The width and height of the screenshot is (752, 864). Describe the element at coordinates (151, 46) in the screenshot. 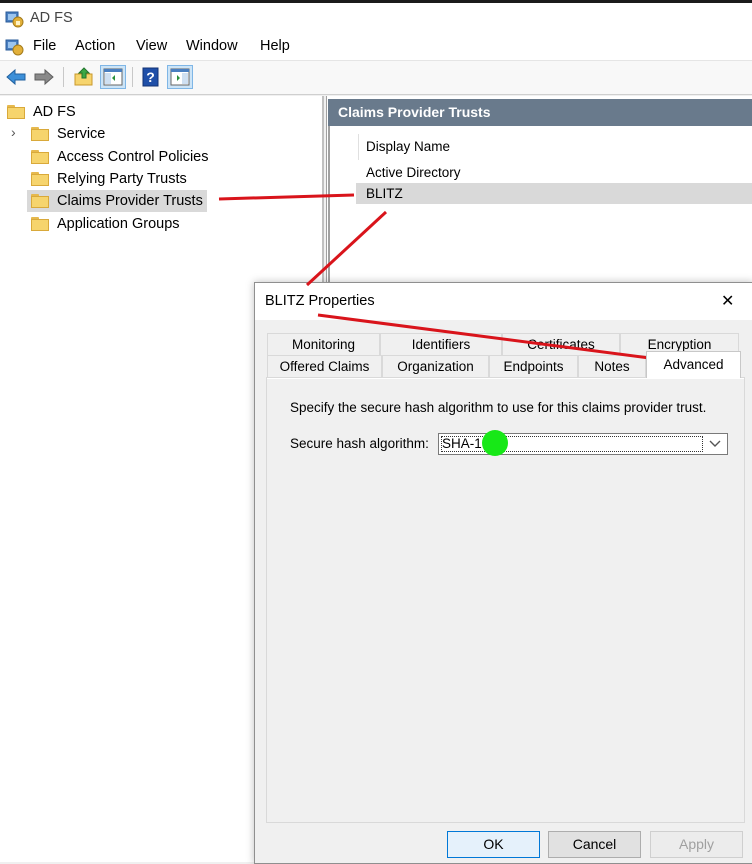

I see `menu-view: View` at that location.